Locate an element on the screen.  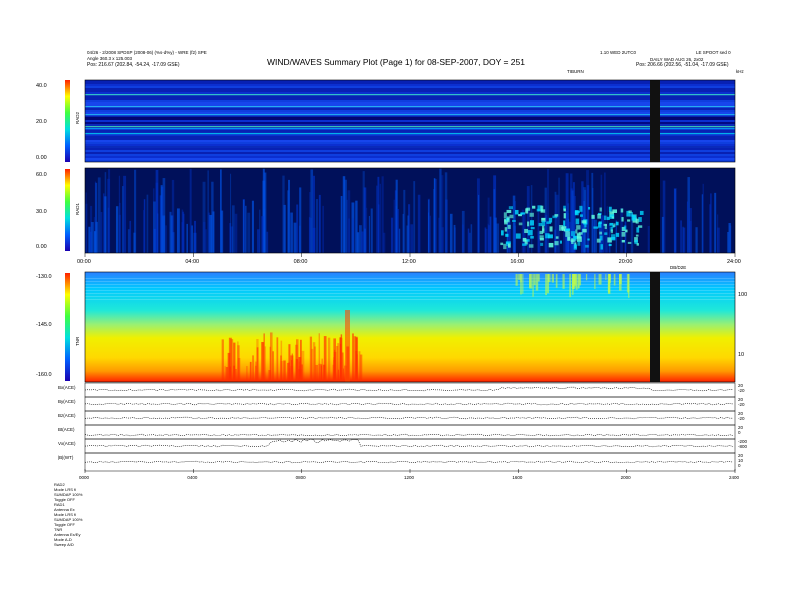
rad1-panel is located at coordinates (410, 210).